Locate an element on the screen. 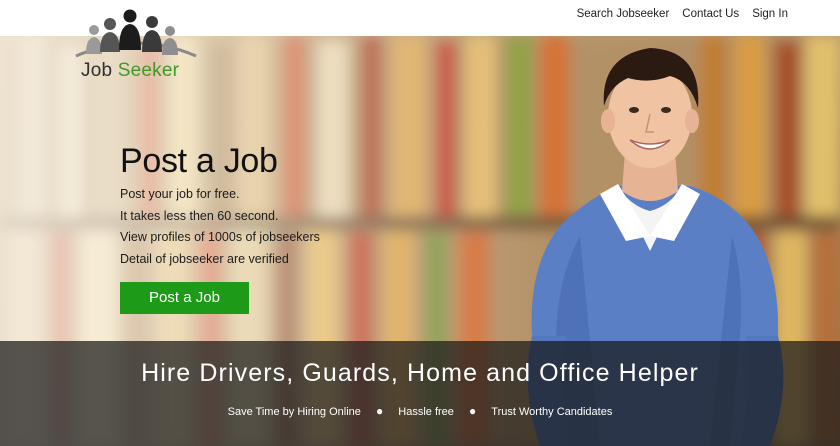 The height and width of the screenshot is (446, 840). hero-feature-line: Post your job for free. is located at coordinates (180, 194).